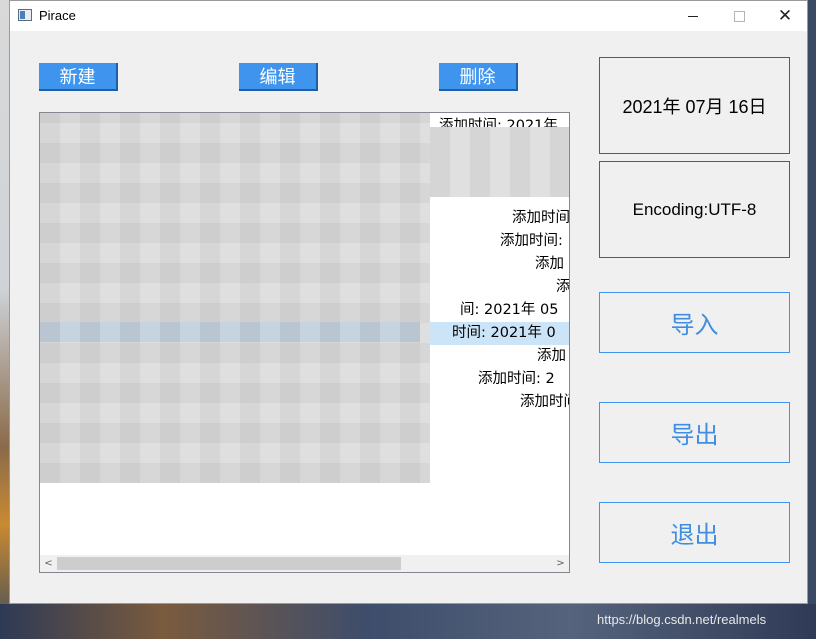 The height and width of the screenshot is (639, 816). I want to click on list-item-text: 时间: 2021年 0, so click(504, 333).